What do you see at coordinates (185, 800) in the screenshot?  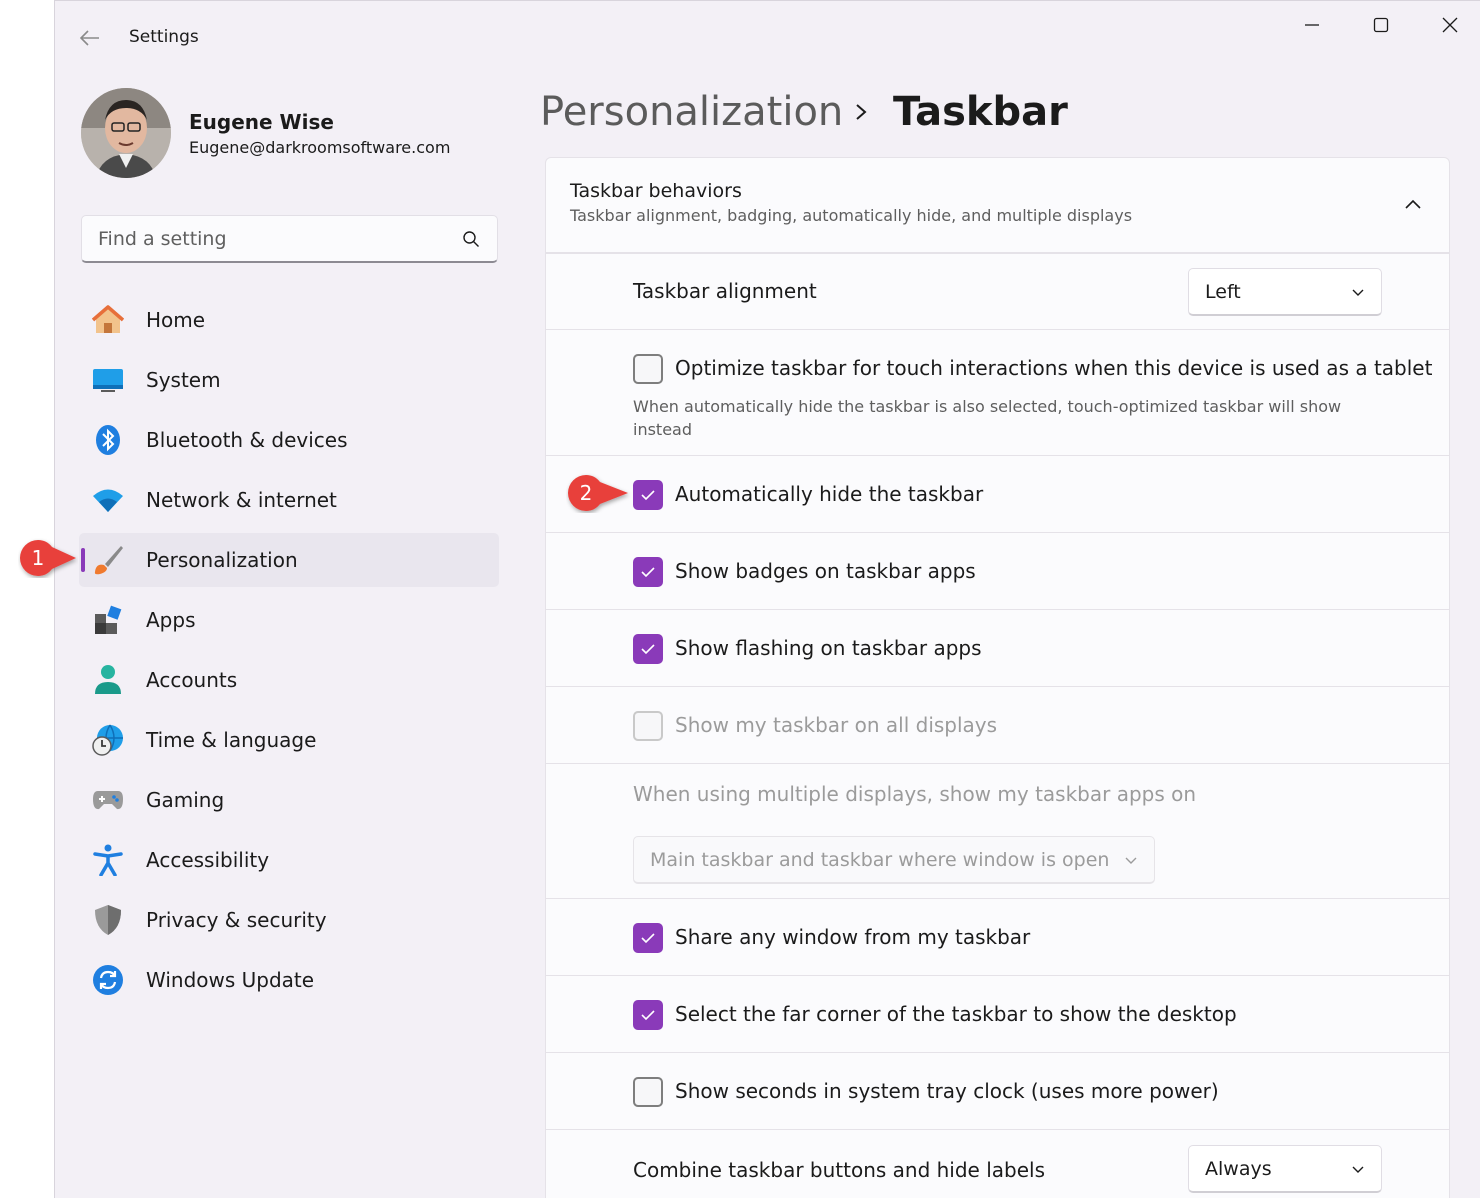 I see `sidebar-item-label: Gaming` at bounding box center [185, 800].